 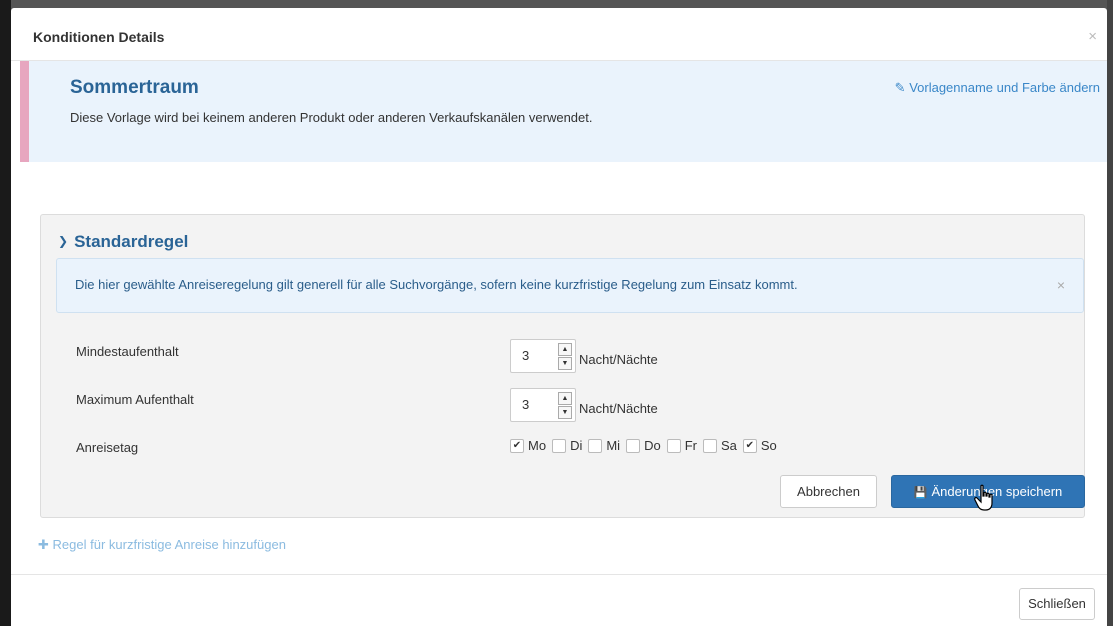 What do you see at coordinates (559, 600) in the screenshot?
I see `modal-footer: Schließen` at bounding box center [559, 600].